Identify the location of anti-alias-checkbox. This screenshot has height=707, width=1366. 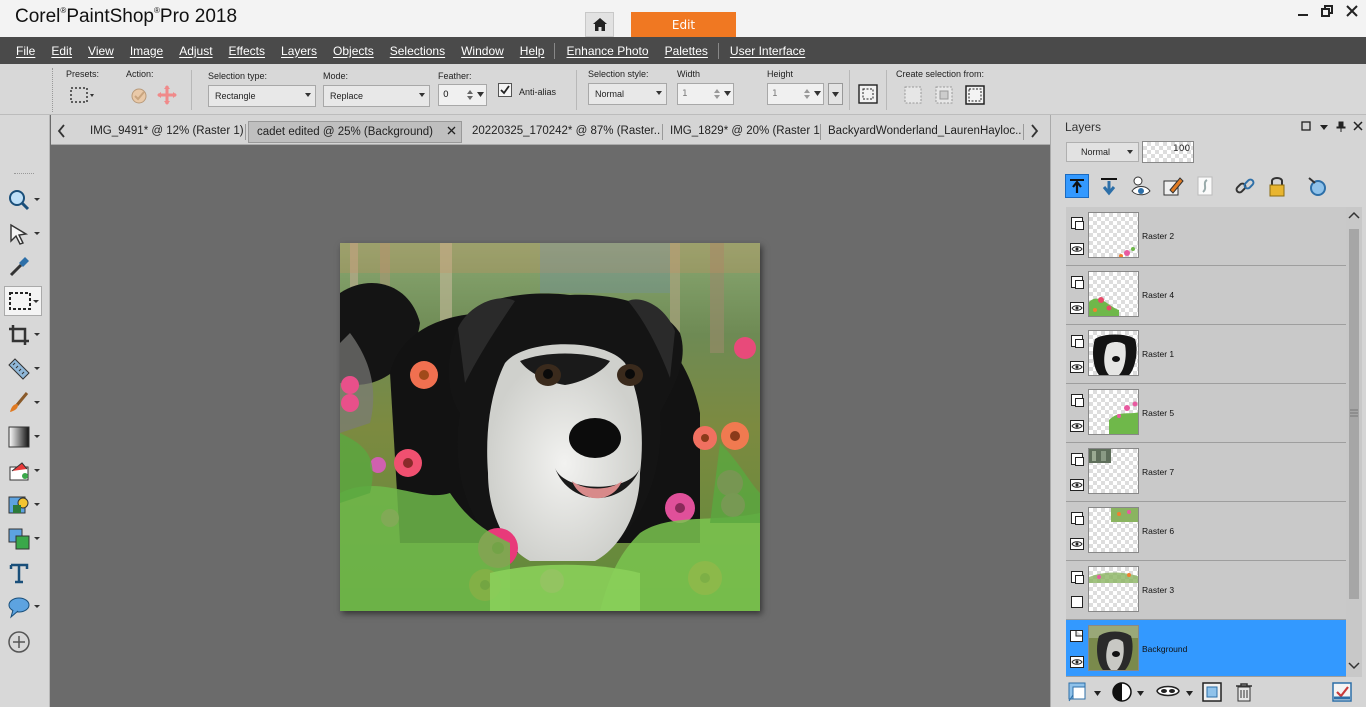
(505, 90).